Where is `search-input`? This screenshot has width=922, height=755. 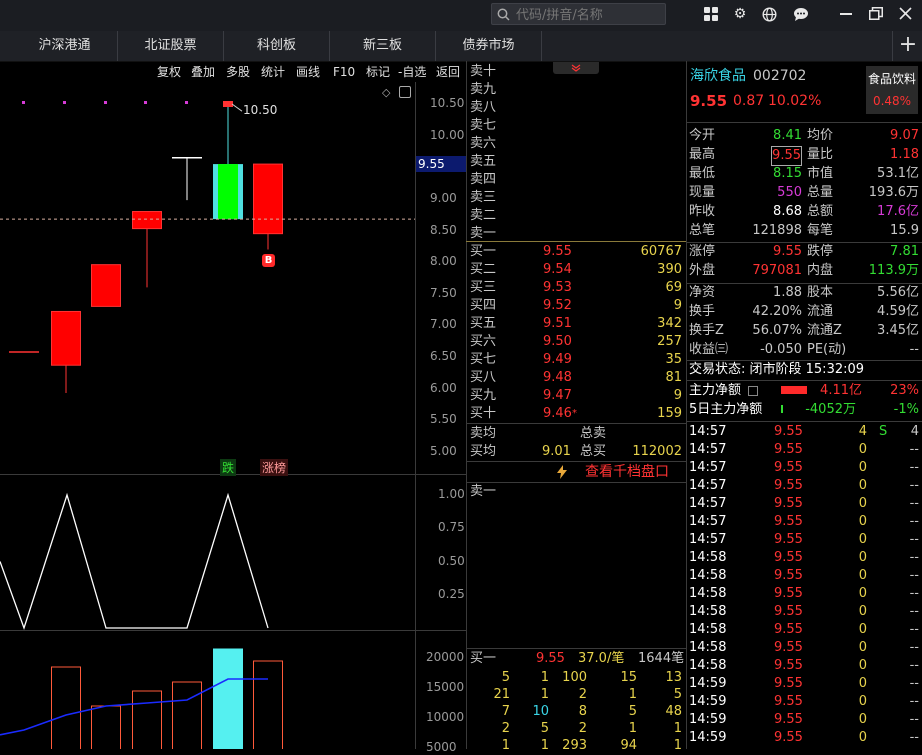
search-input is located at coordinates (590, 15).